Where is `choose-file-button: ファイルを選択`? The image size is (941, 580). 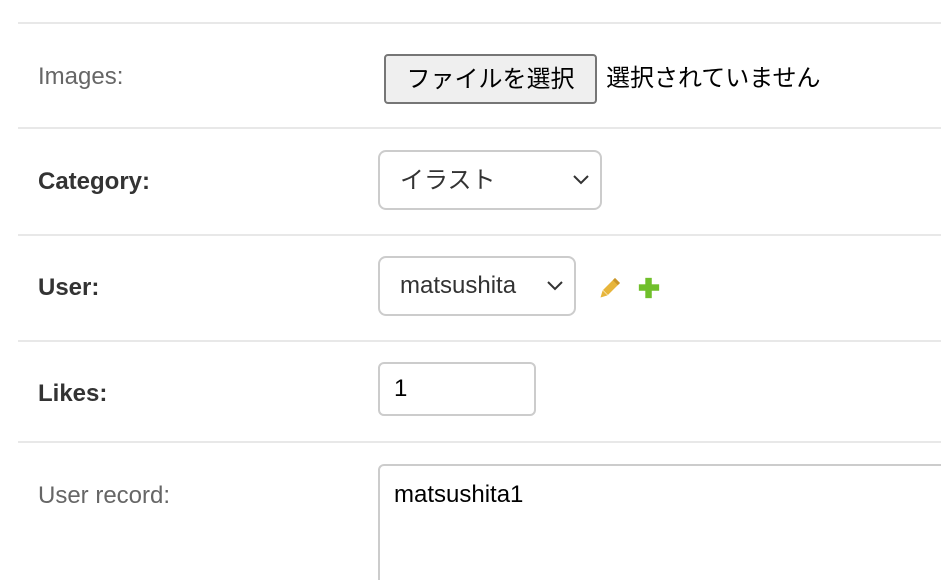 choose-file-button: ファイルを選択 is located at coordinates (490, 79).